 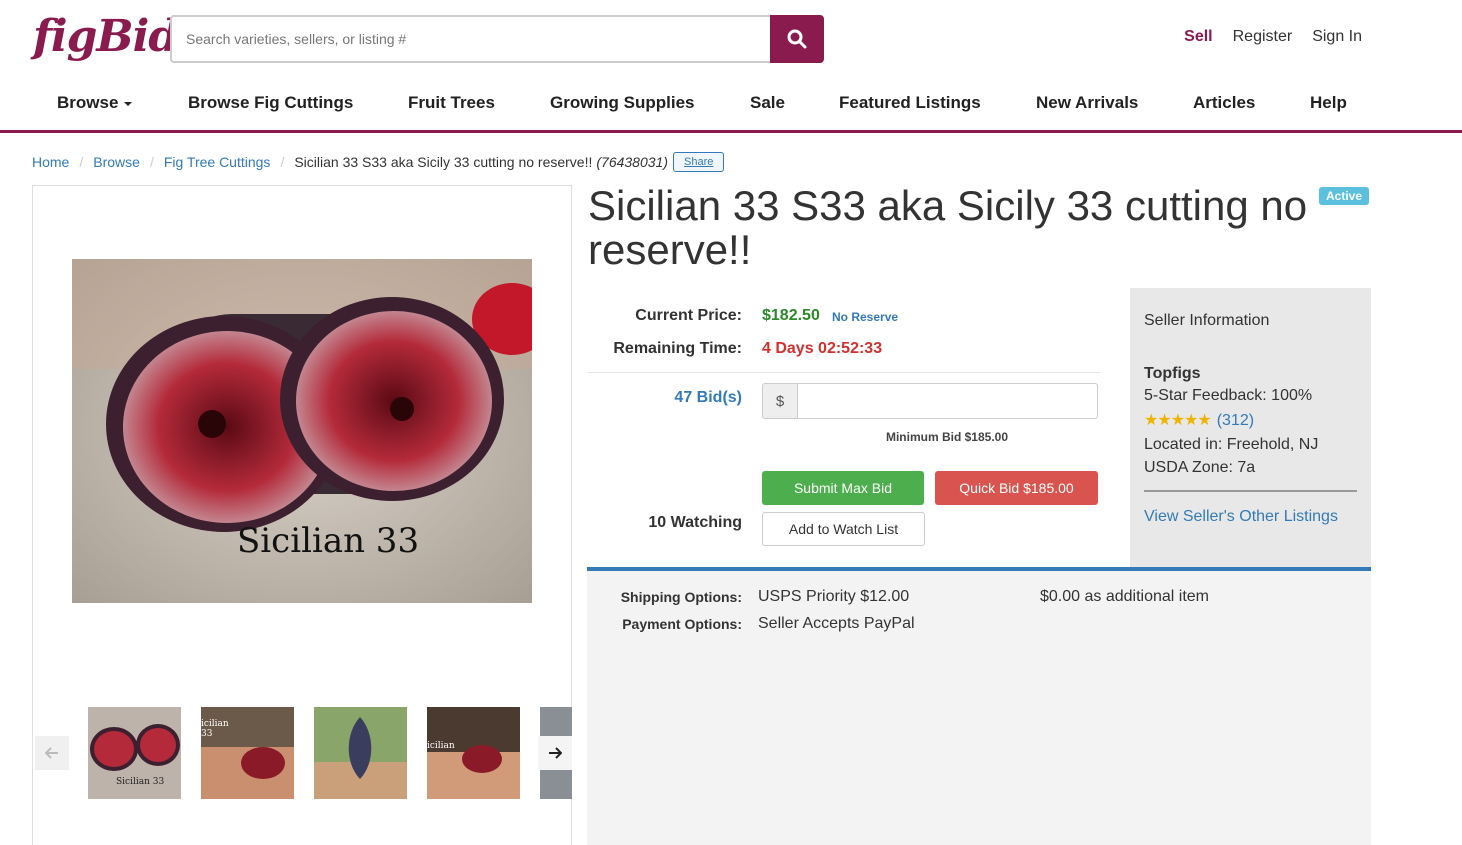 I want to click on arrow-right-icon, so click(x=555, y=753).